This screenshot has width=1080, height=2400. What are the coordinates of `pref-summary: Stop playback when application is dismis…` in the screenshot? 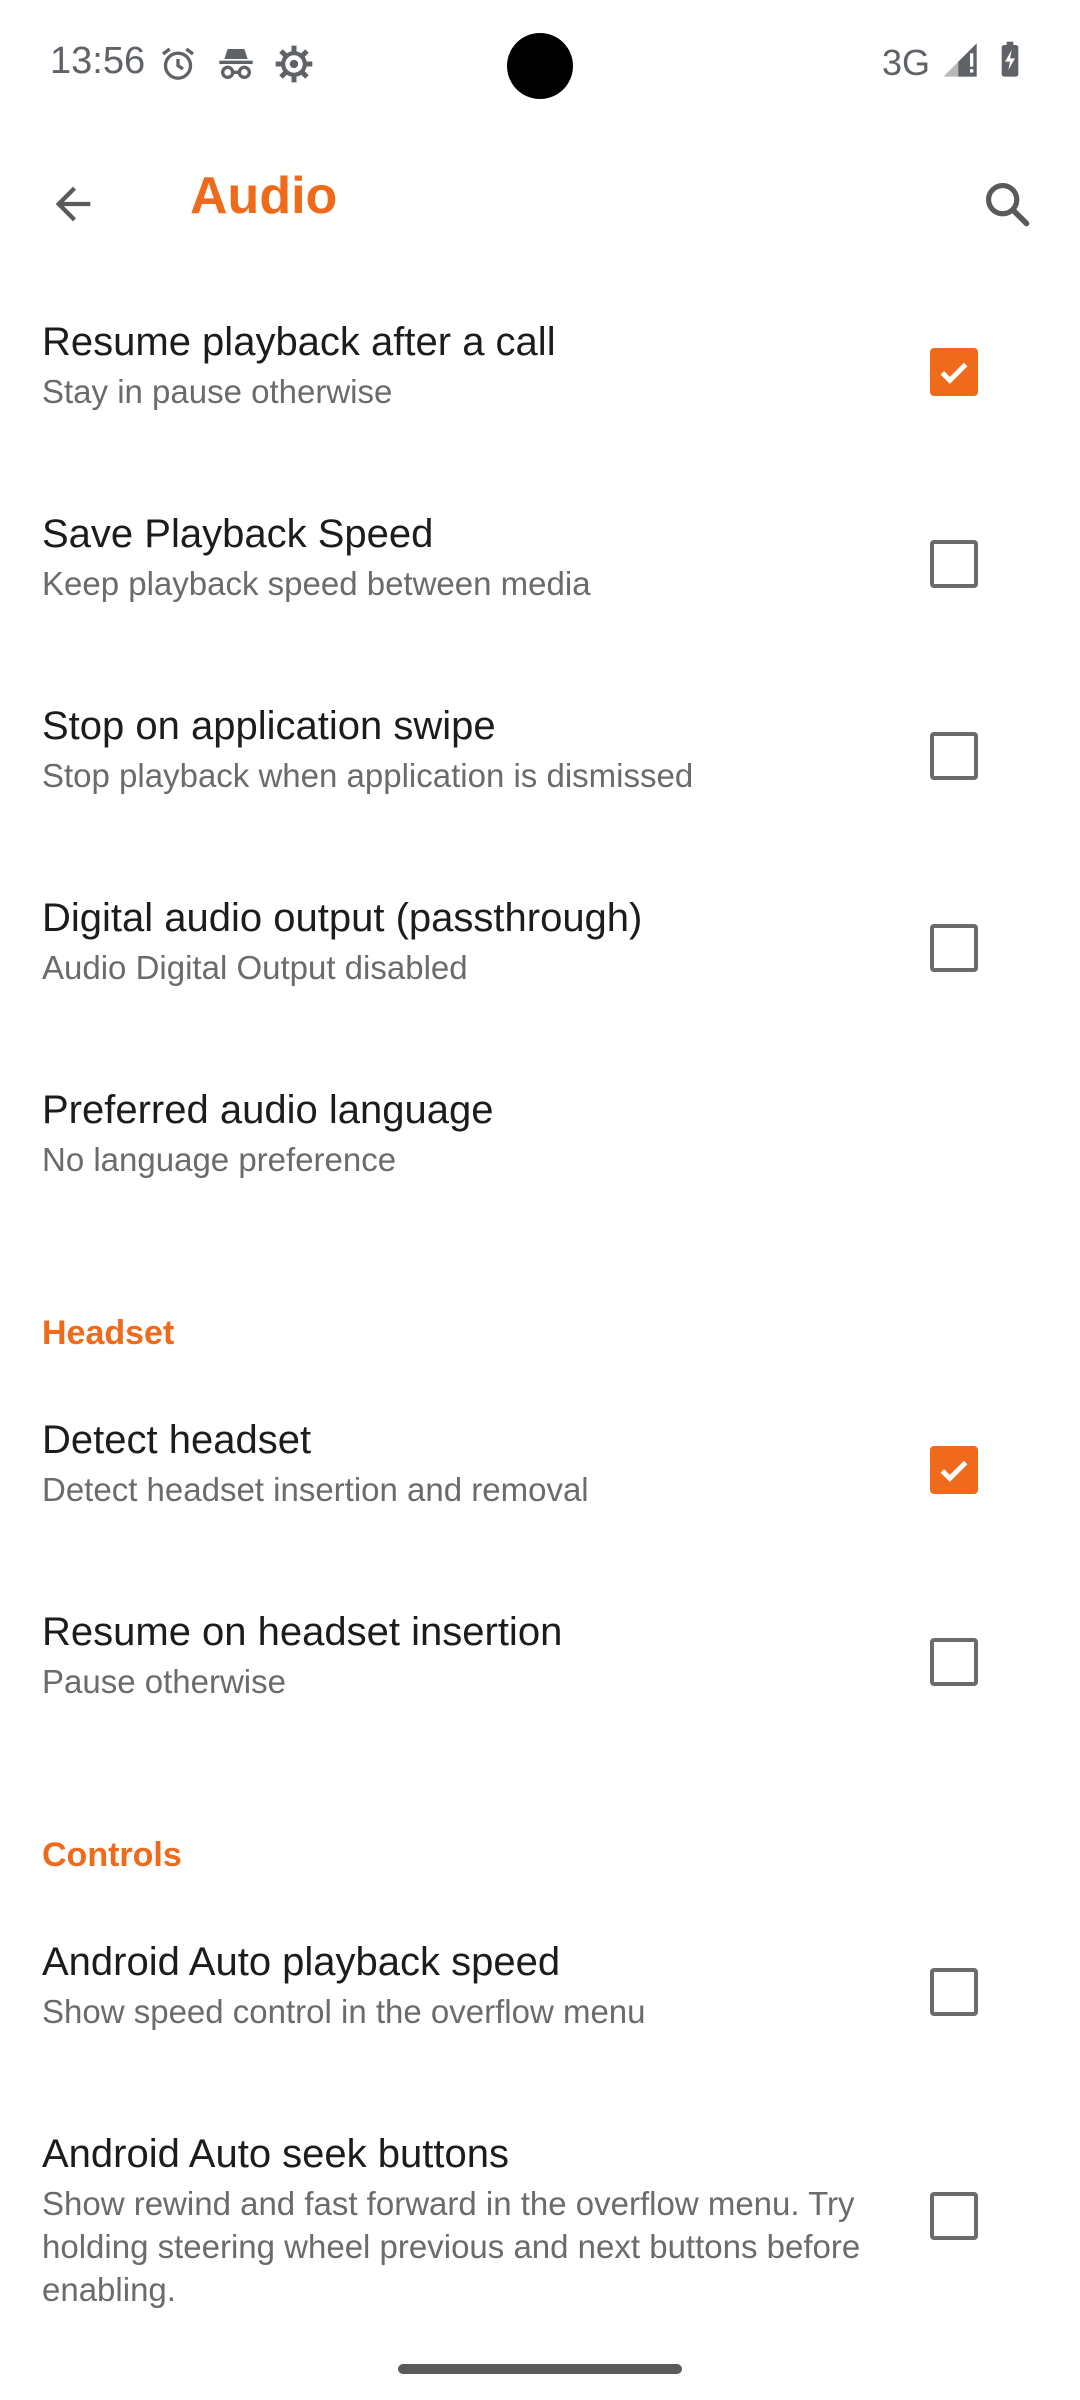 It's located at (368, 775).